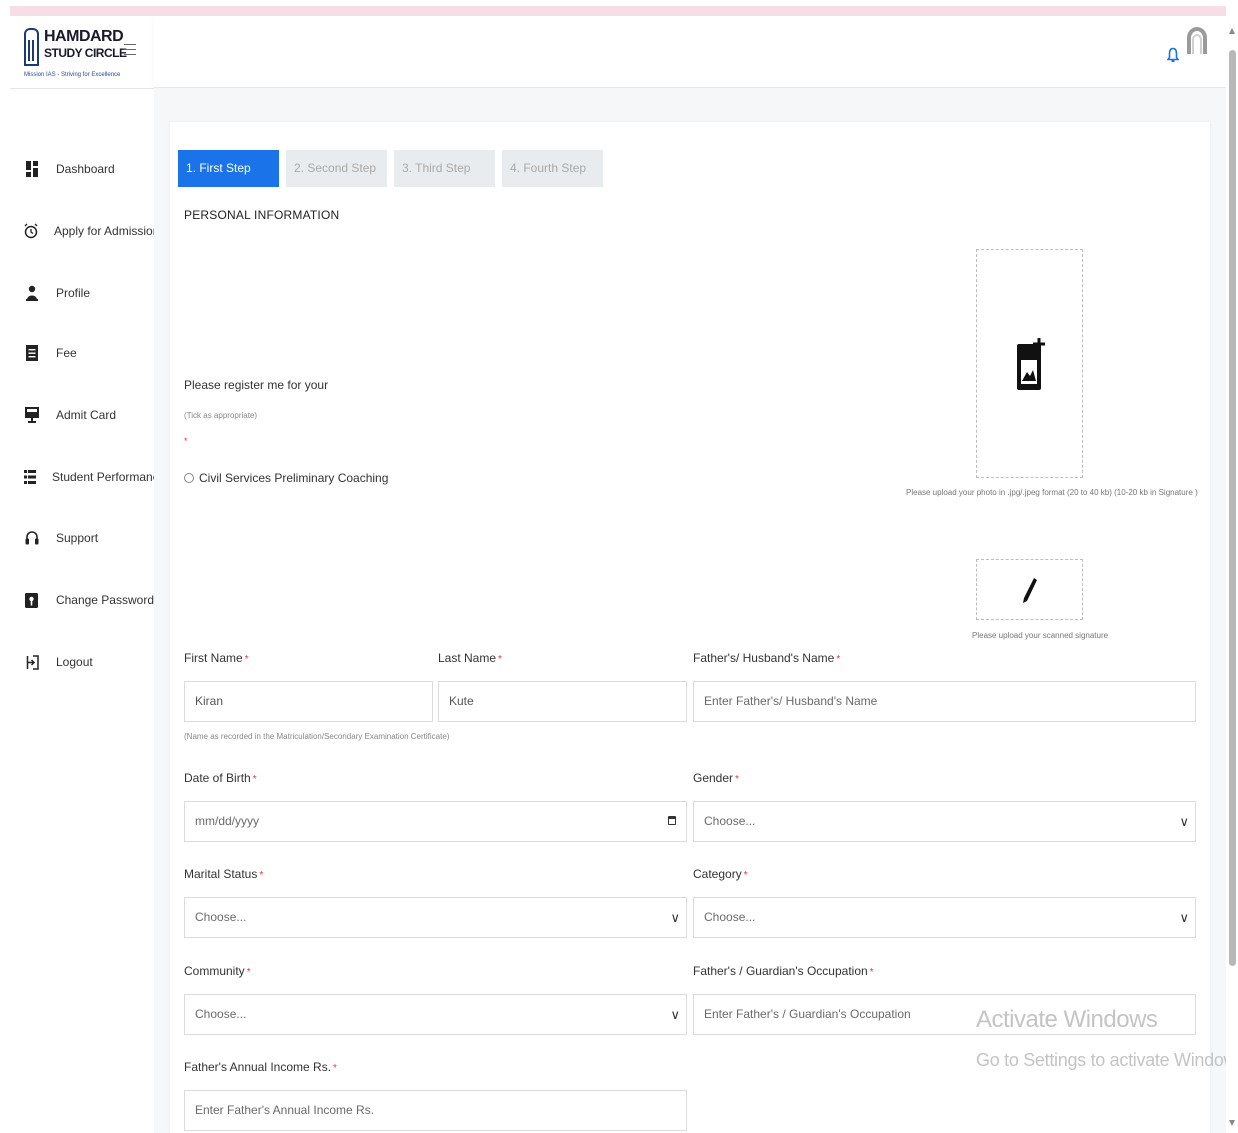  Describe the element at coordinates (74, 662) in the screenshot. I see `sidebar-item-label: Logout` at that location.